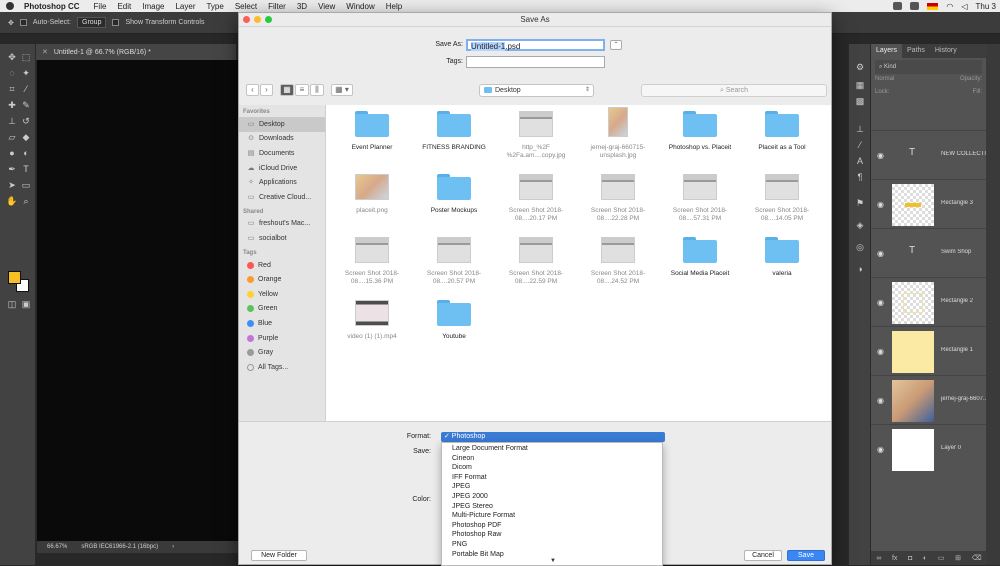  What do you see at coordinates (26, 153) in the screenshot?
I see `dodge-tool-icon: ◐` at bounding box center [26, 153].